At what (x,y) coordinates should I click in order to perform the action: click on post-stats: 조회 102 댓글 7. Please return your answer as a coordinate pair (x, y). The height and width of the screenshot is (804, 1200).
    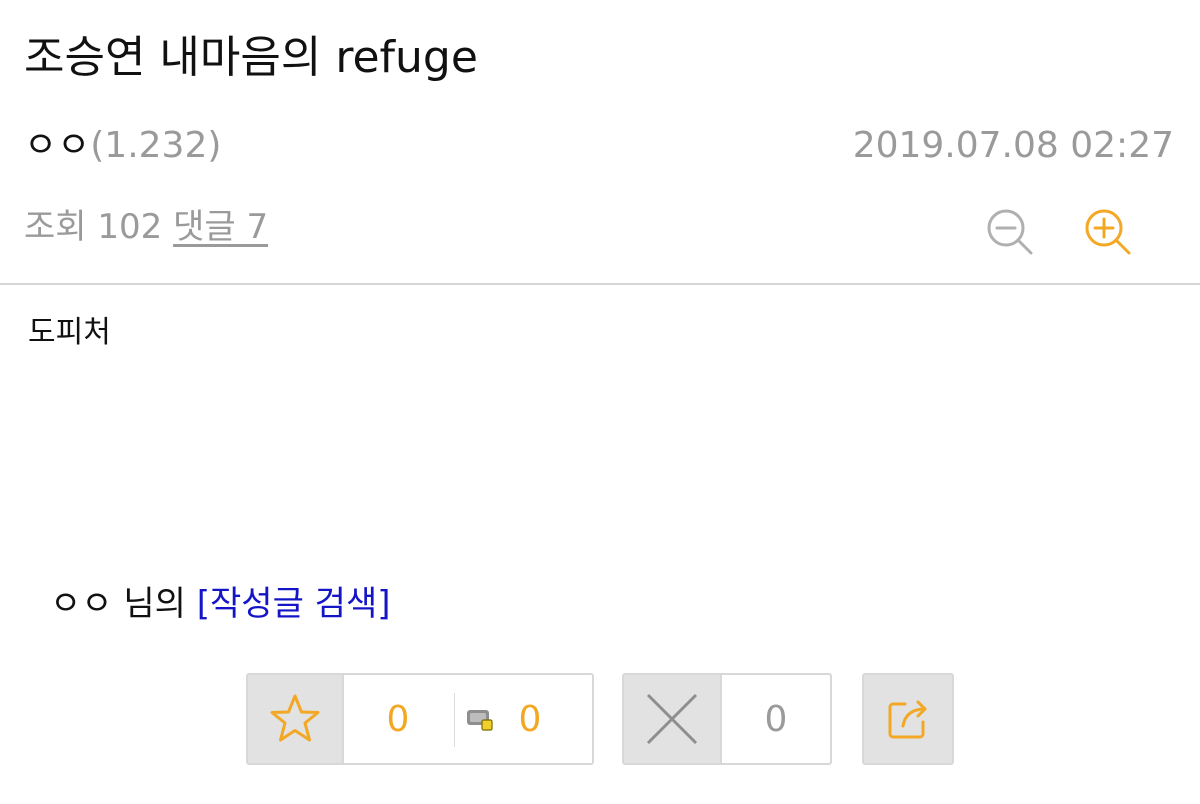
    Looking at the image, I should click on (146, 227).